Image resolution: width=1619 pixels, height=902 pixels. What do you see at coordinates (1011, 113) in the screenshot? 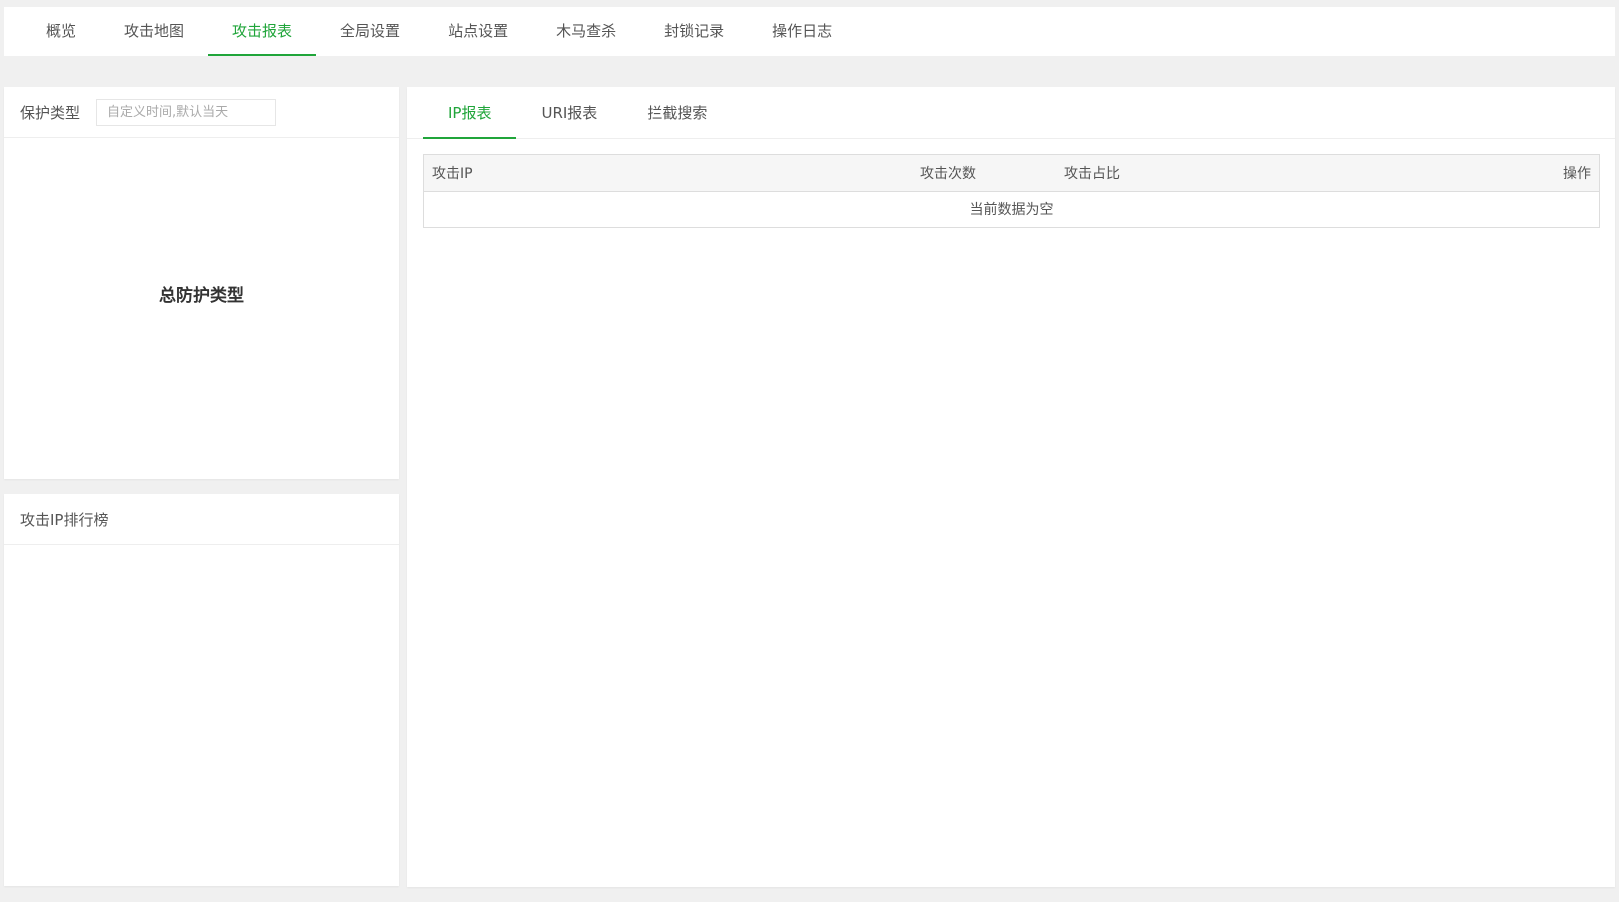
I see `report-tabs: IP报表 URI报表 拦截搜索` at bounding box center [1011, 113].